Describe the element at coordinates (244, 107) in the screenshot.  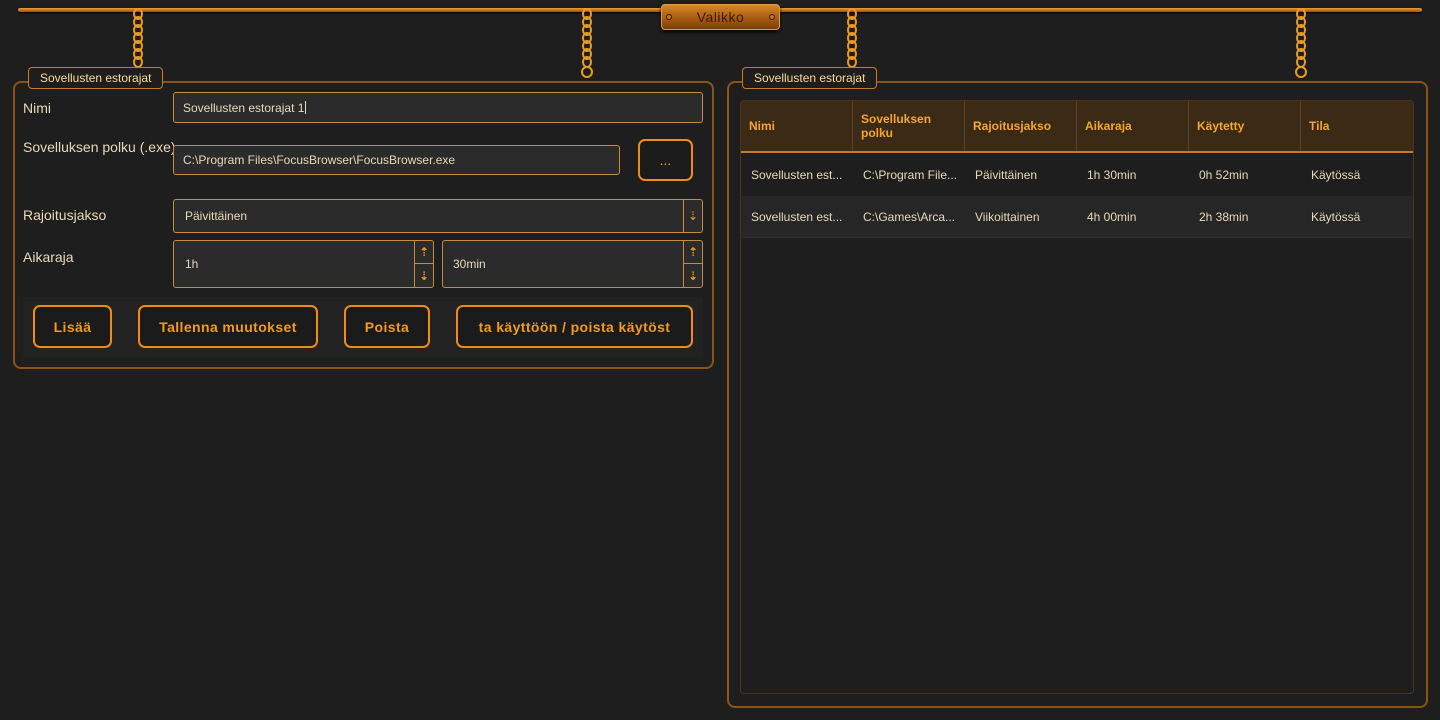
I see `name-input-value: Sovellusten estorajat 1` at that location.